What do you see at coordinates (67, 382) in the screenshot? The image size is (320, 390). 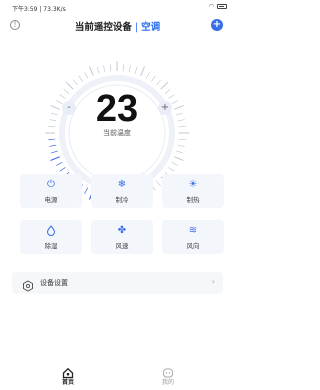 I see `tab-home-label: 首页` at bounding box center [67, 382].